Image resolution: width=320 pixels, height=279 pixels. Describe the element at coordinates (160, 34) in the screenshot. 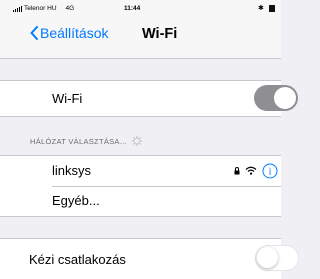

I see `page-title: Wi-Fi` at that location.